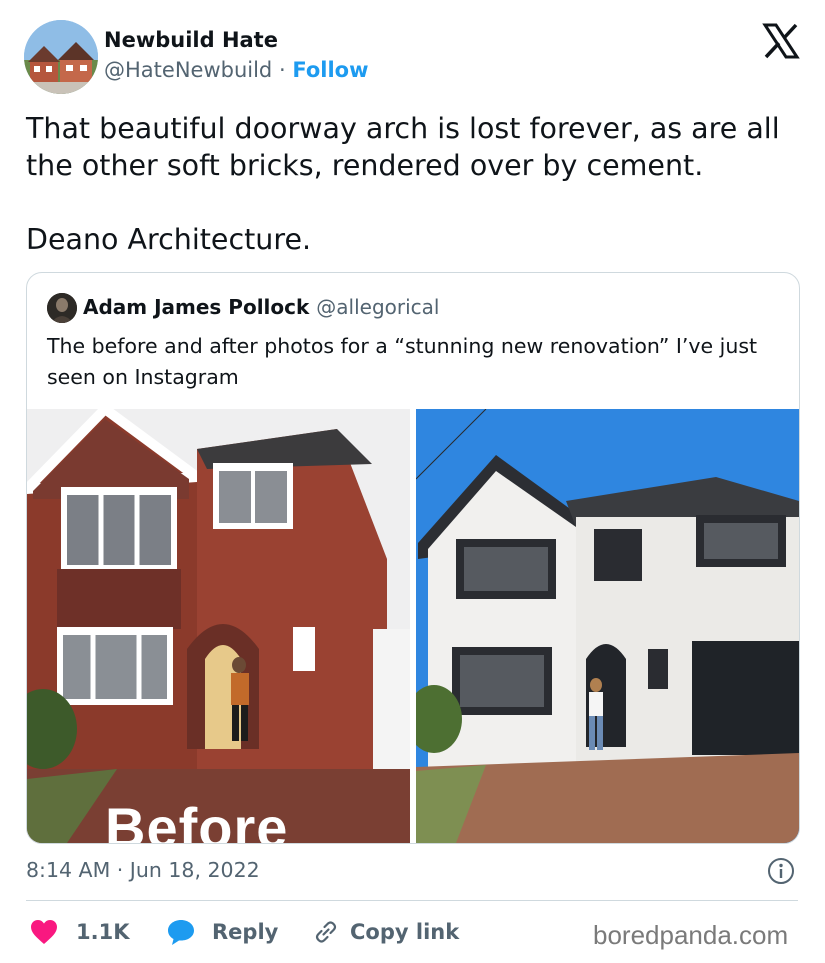 This screenshot has width=825, height=963. I want to click on author-handle-line: @HateNewbuild · Follow, so click(236, 70).